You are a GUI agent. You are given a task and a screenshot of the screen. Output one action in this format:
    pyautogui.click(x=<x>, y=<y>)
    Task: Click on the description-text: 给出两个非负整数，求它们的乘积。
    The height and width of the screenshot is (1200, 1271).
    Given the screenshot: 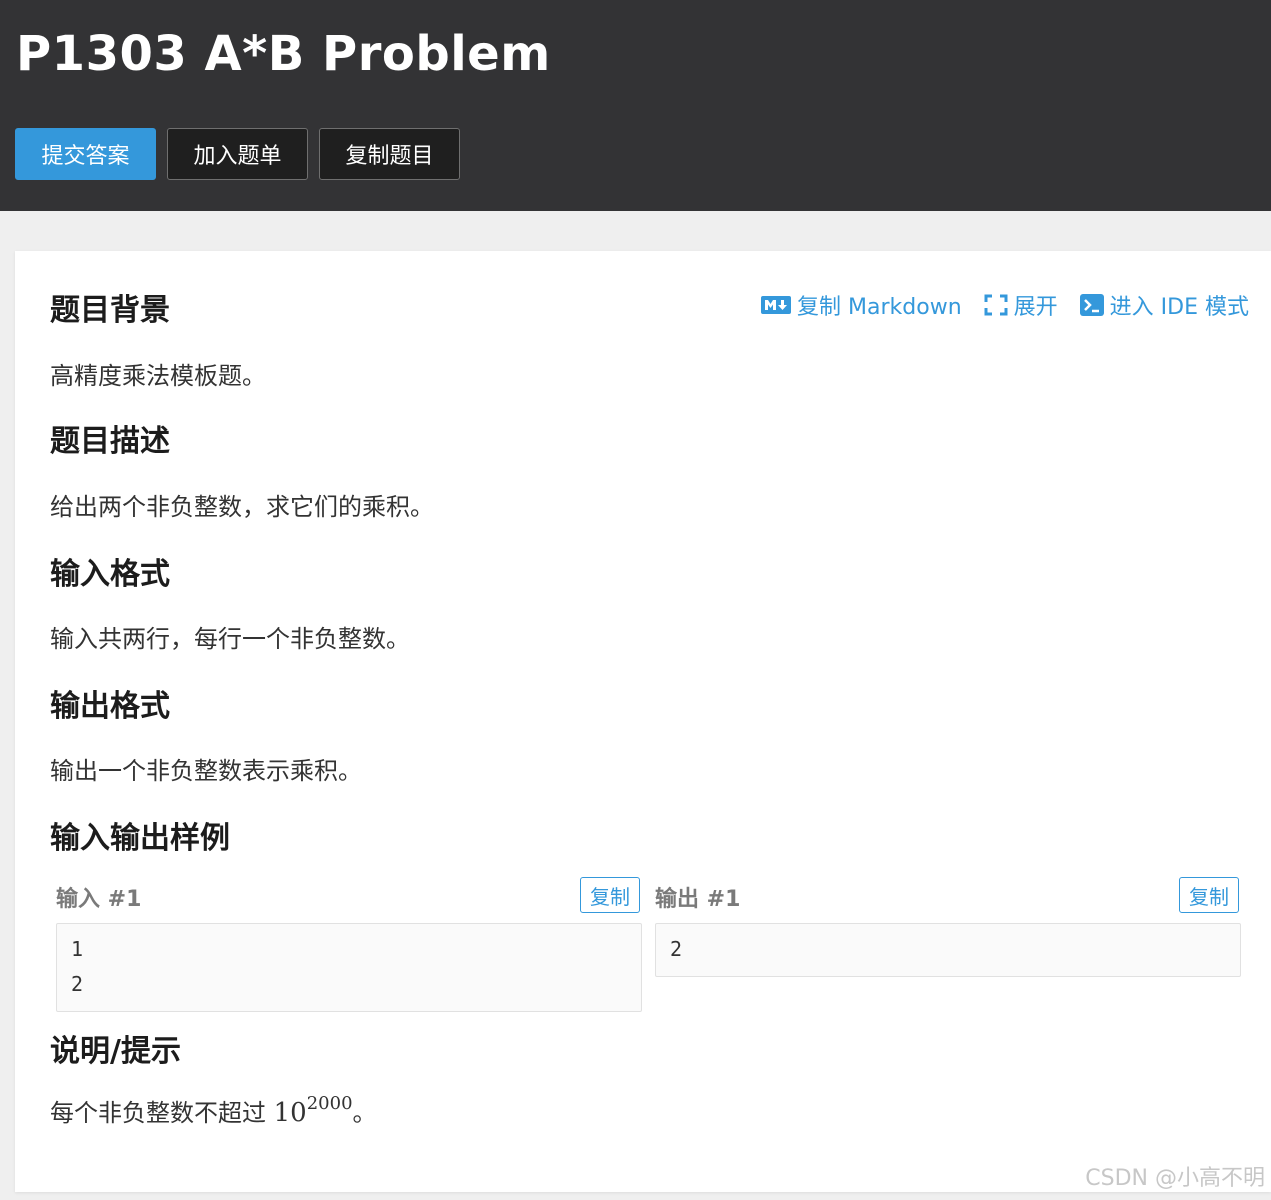 What is the action you would take?
    pyautogui.click(x=242, y=507)
    